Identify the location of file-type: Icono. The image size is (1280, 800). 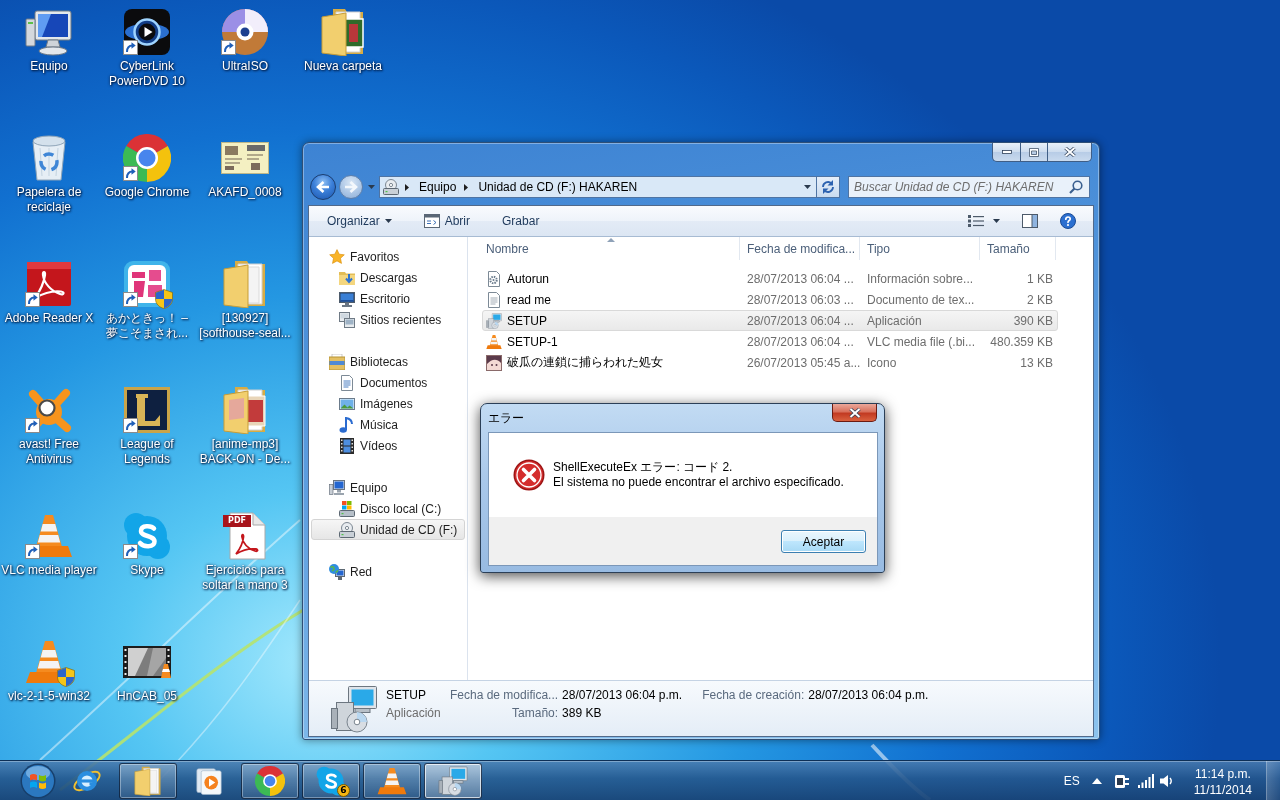
(882, 362).